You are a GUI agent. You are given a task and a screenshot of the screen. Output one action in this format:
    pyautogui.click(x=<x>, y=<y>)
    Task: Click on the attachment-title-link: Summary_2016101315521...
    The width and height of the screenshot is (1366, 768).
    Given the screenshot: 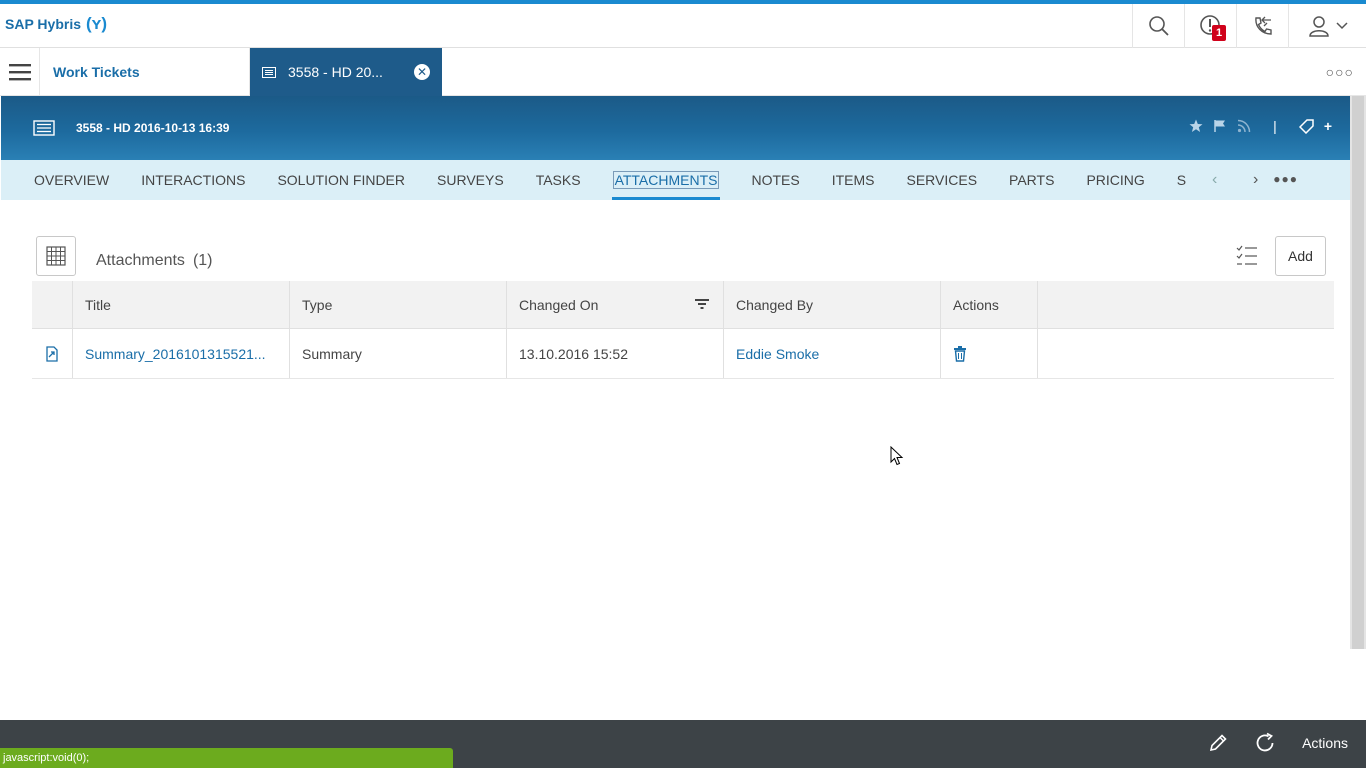 What is the action you would take?
    pyautogui.click(x=181, y=353)
    